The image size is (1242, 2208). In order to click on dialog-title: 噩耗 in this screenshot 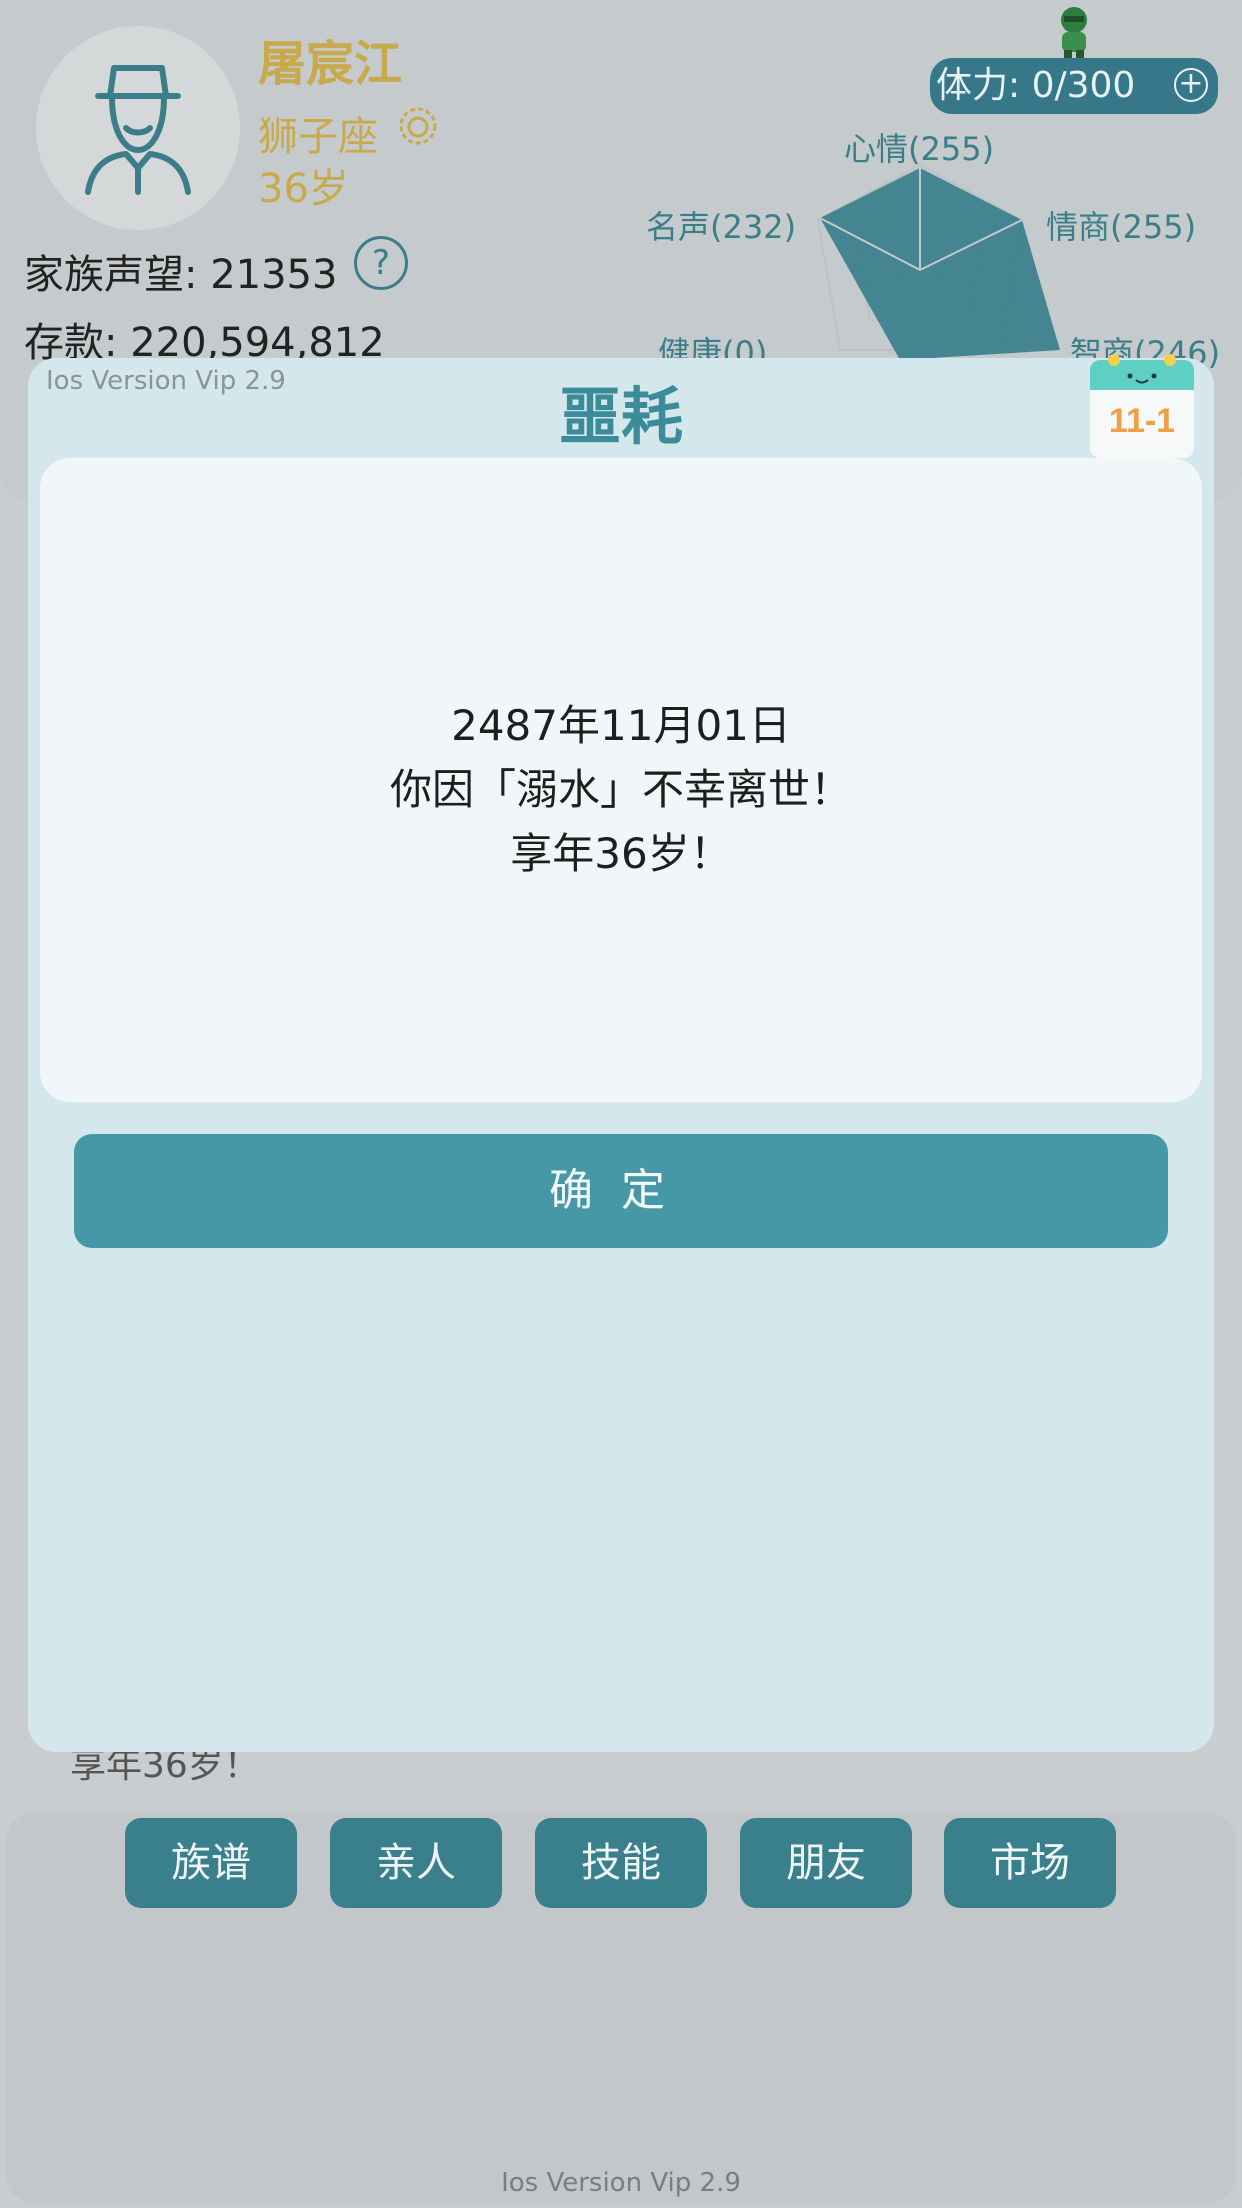, I will do `click(620, 416)`.